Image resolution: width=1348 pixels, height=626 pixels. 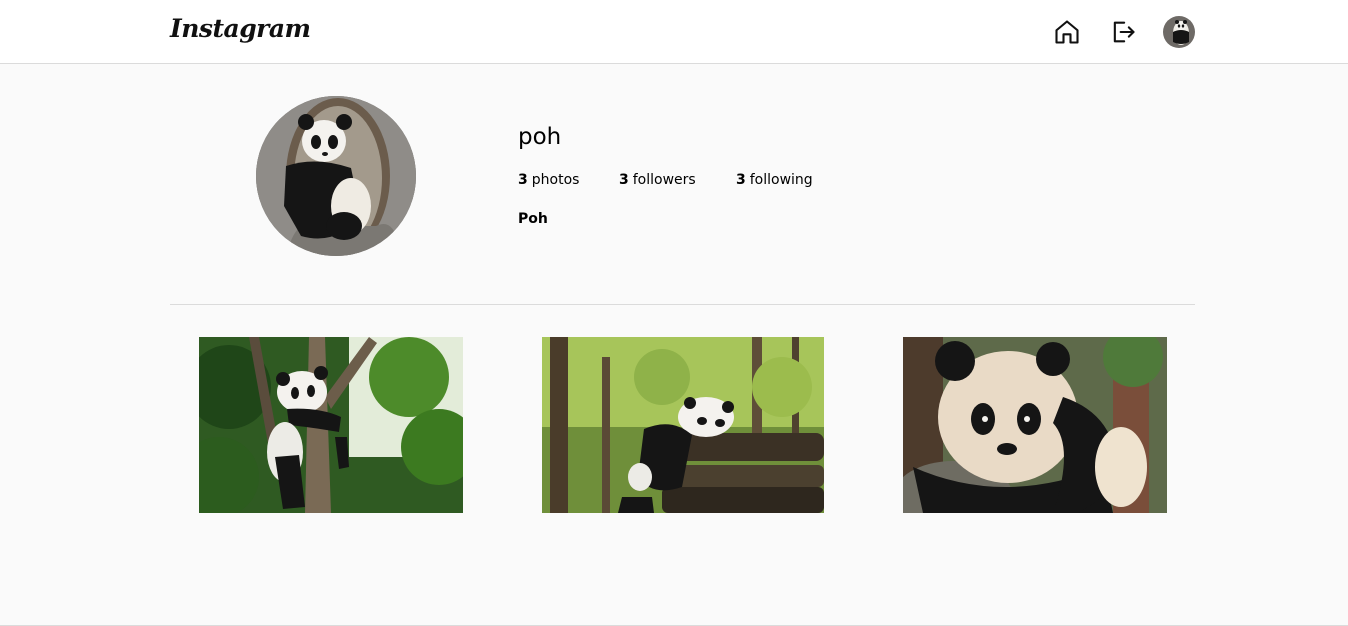 I want to click on stat-following: 3 following, so click(x=774, y=180).